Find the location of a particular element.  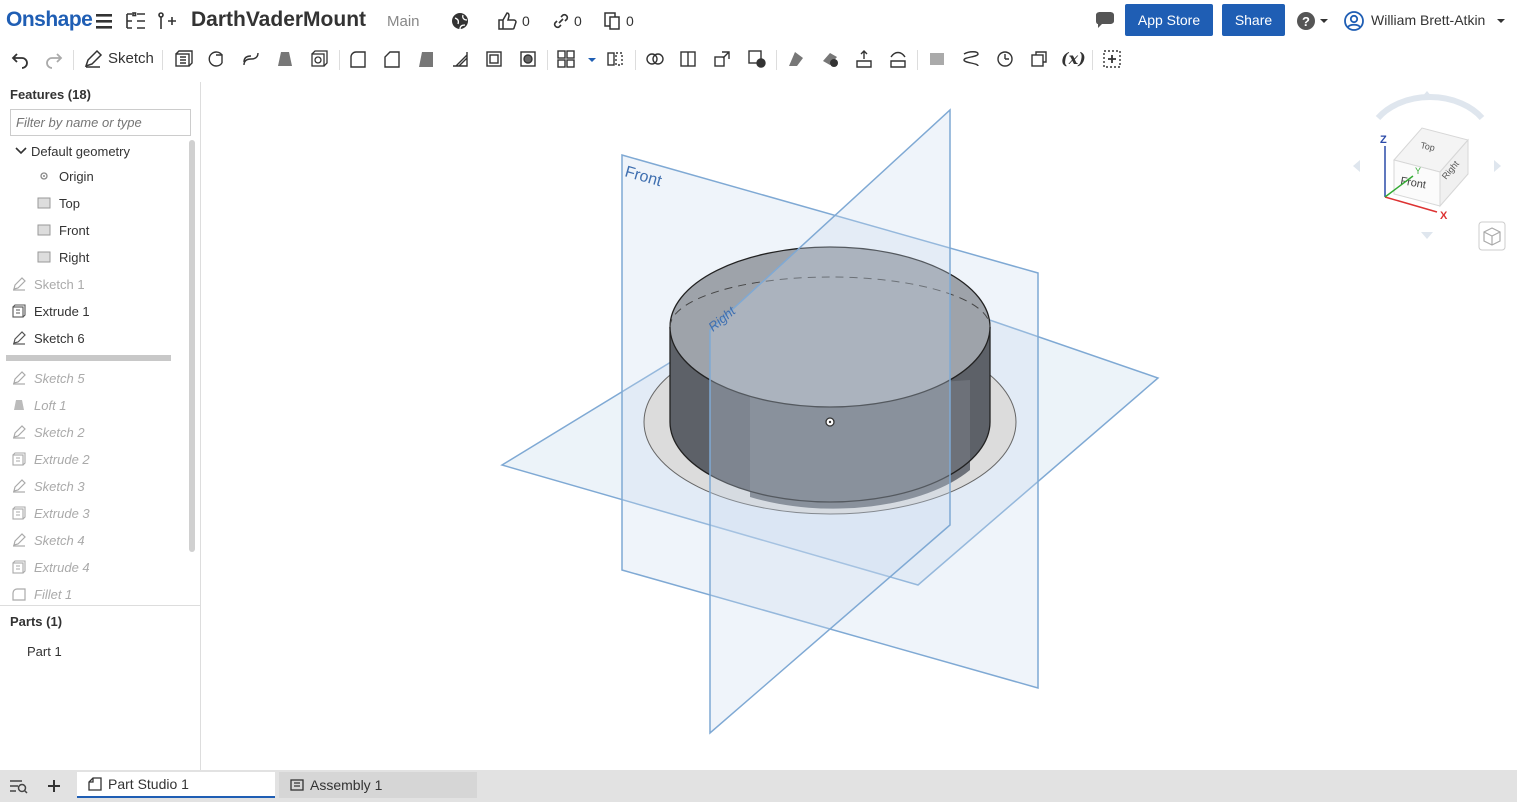

feature-item-fillet-1: Fillet 1 is located at coordinates (42, 594).